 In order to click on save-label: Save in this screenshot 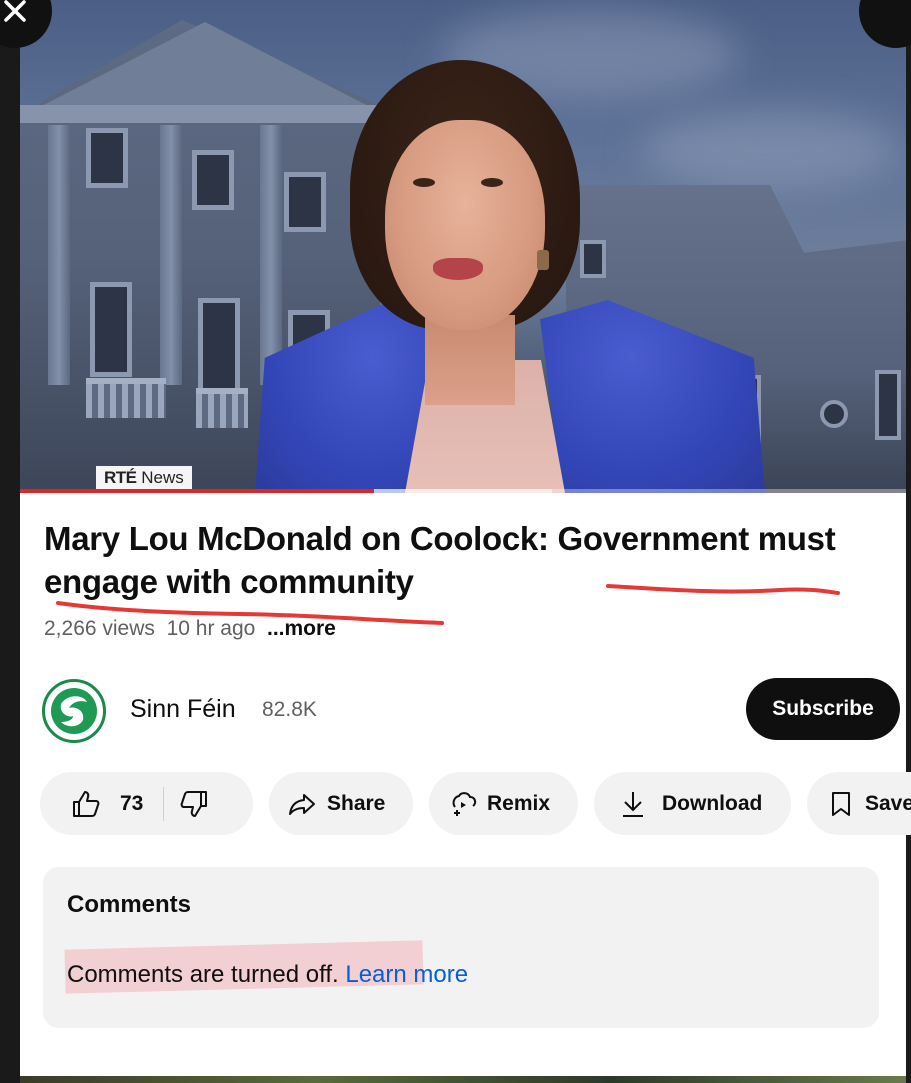, I will do `click(888, 803)`.